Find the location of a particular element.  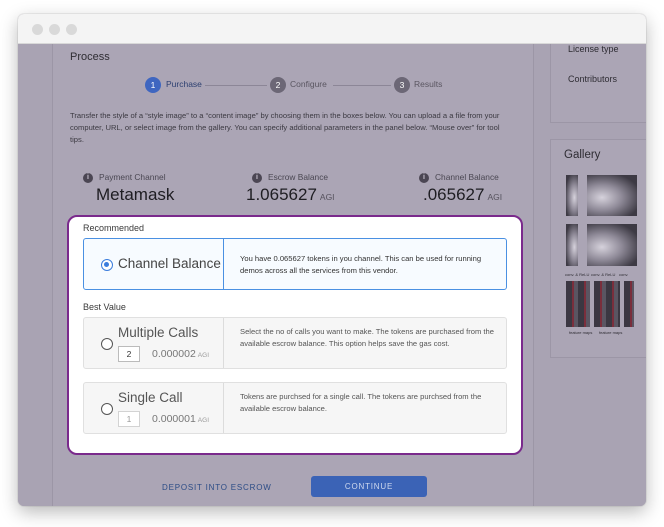

maximize-window-dot is located at coordinates (71, 29).